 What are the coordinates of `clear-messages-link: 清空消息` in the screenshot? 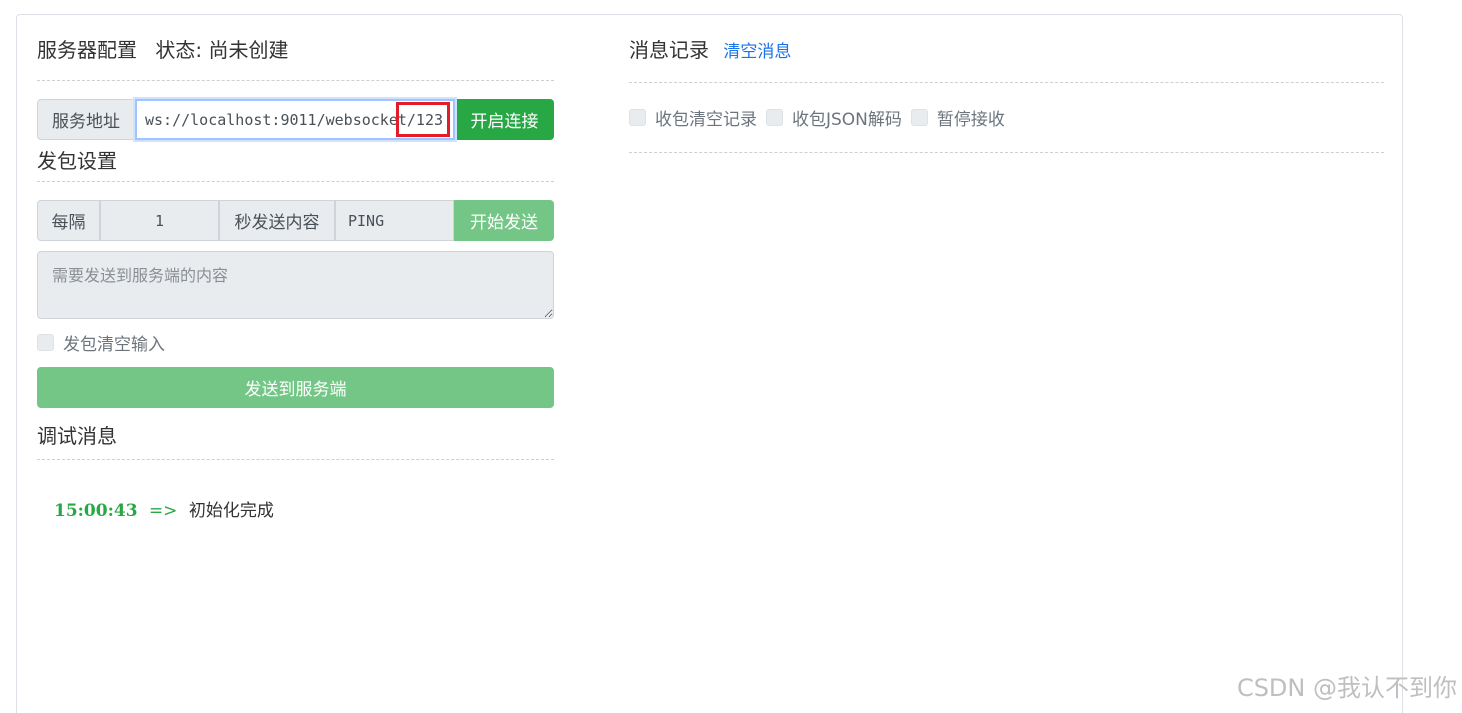 It's located at (757, 52).